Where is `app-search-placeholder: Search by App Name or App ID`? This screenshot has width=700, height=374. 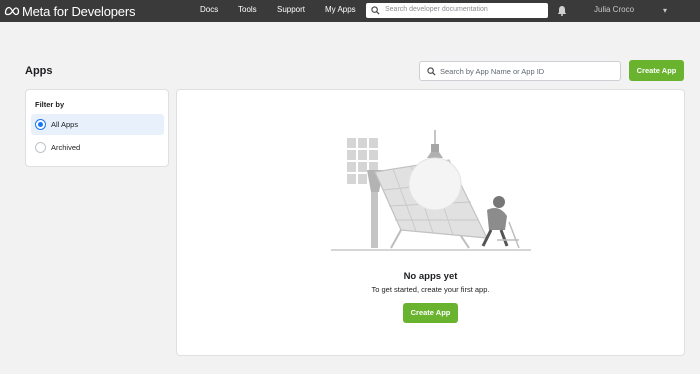 app-search-placeholder: Search by App Name or App ID is located at coordinates (492, 71).